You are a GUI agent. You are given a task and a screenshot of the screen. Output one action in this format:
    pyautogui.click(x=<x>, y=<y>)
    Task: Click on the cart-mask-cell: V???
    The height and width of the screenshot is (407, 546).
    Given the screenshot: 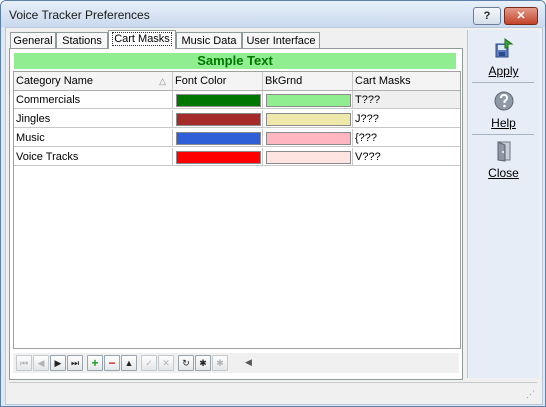 What is the action you would take?
    pyautogui.click(x=406, y=157)
    